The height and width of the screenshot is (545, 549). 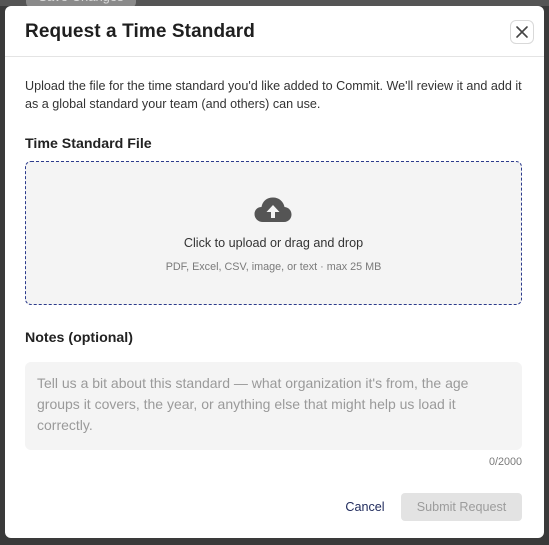 What do you see at coordinates (365, 507) in the screenshot?
I see `cancel-button: Cancel` at bounding box center [365, 507].